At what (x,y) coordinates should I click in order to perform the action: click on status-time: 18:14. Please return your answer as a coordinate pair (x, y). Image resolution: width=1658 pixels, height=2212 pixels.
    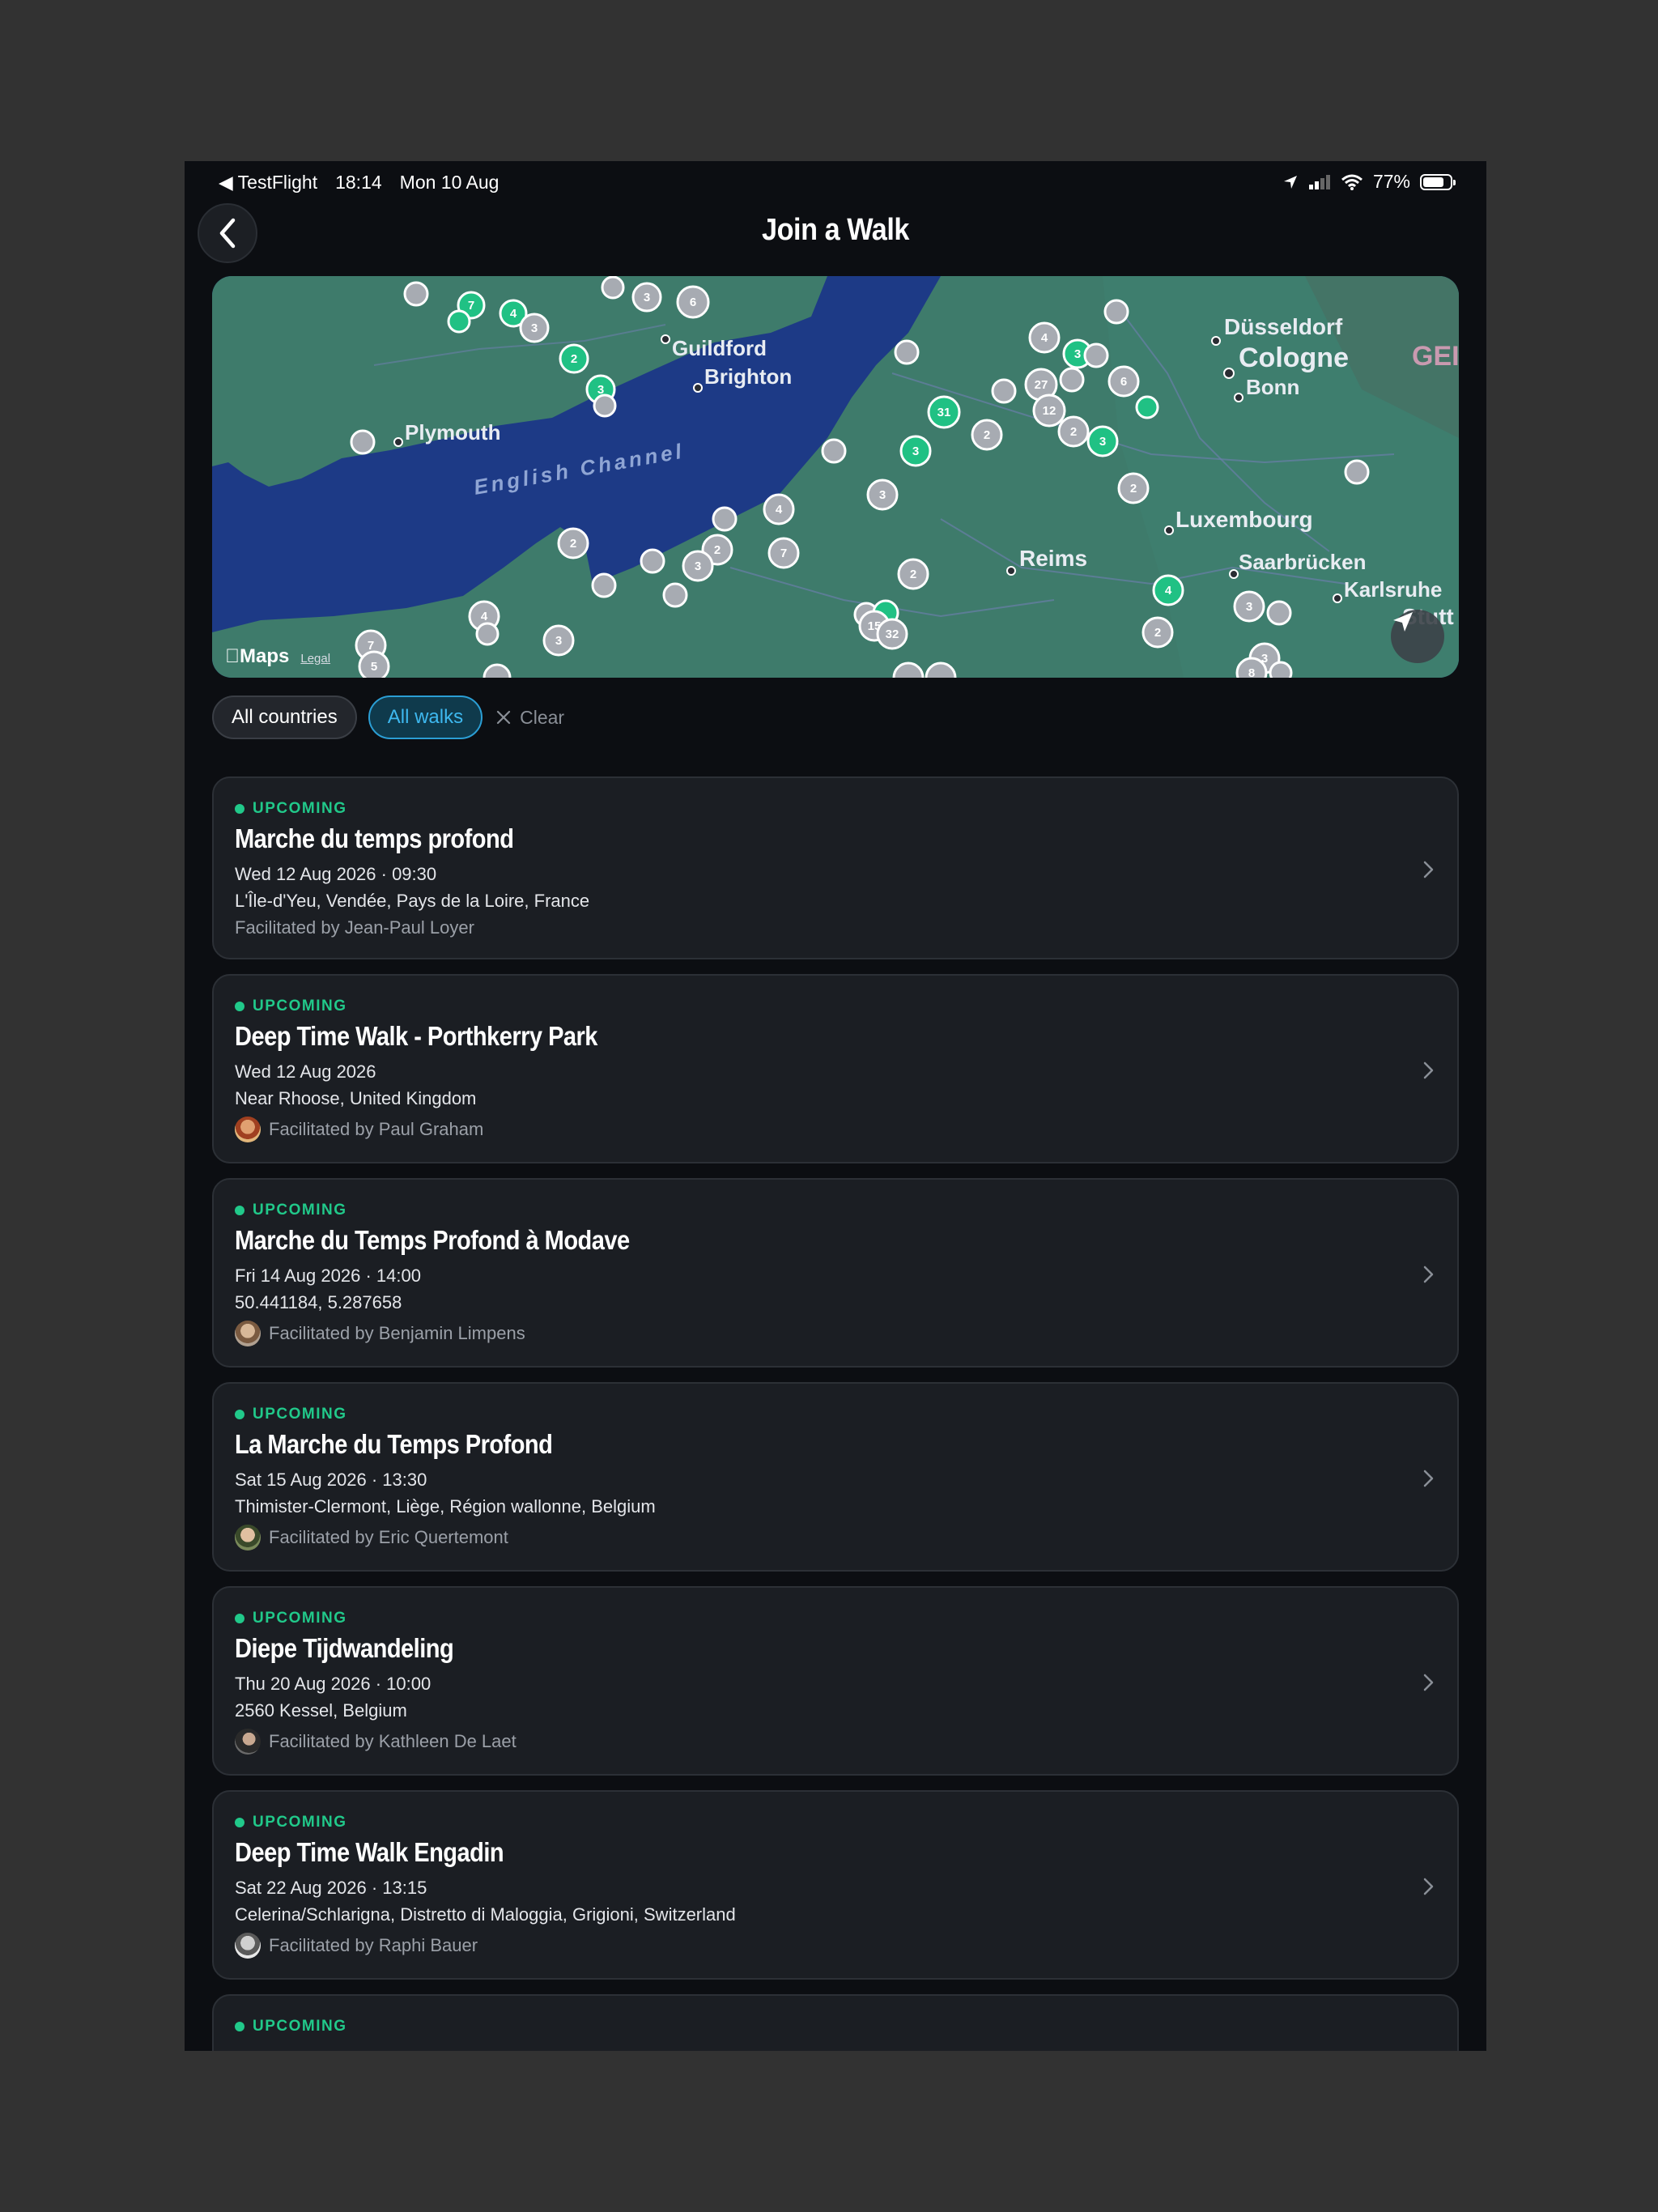
    Looking at the image, I should click on (358, 183).